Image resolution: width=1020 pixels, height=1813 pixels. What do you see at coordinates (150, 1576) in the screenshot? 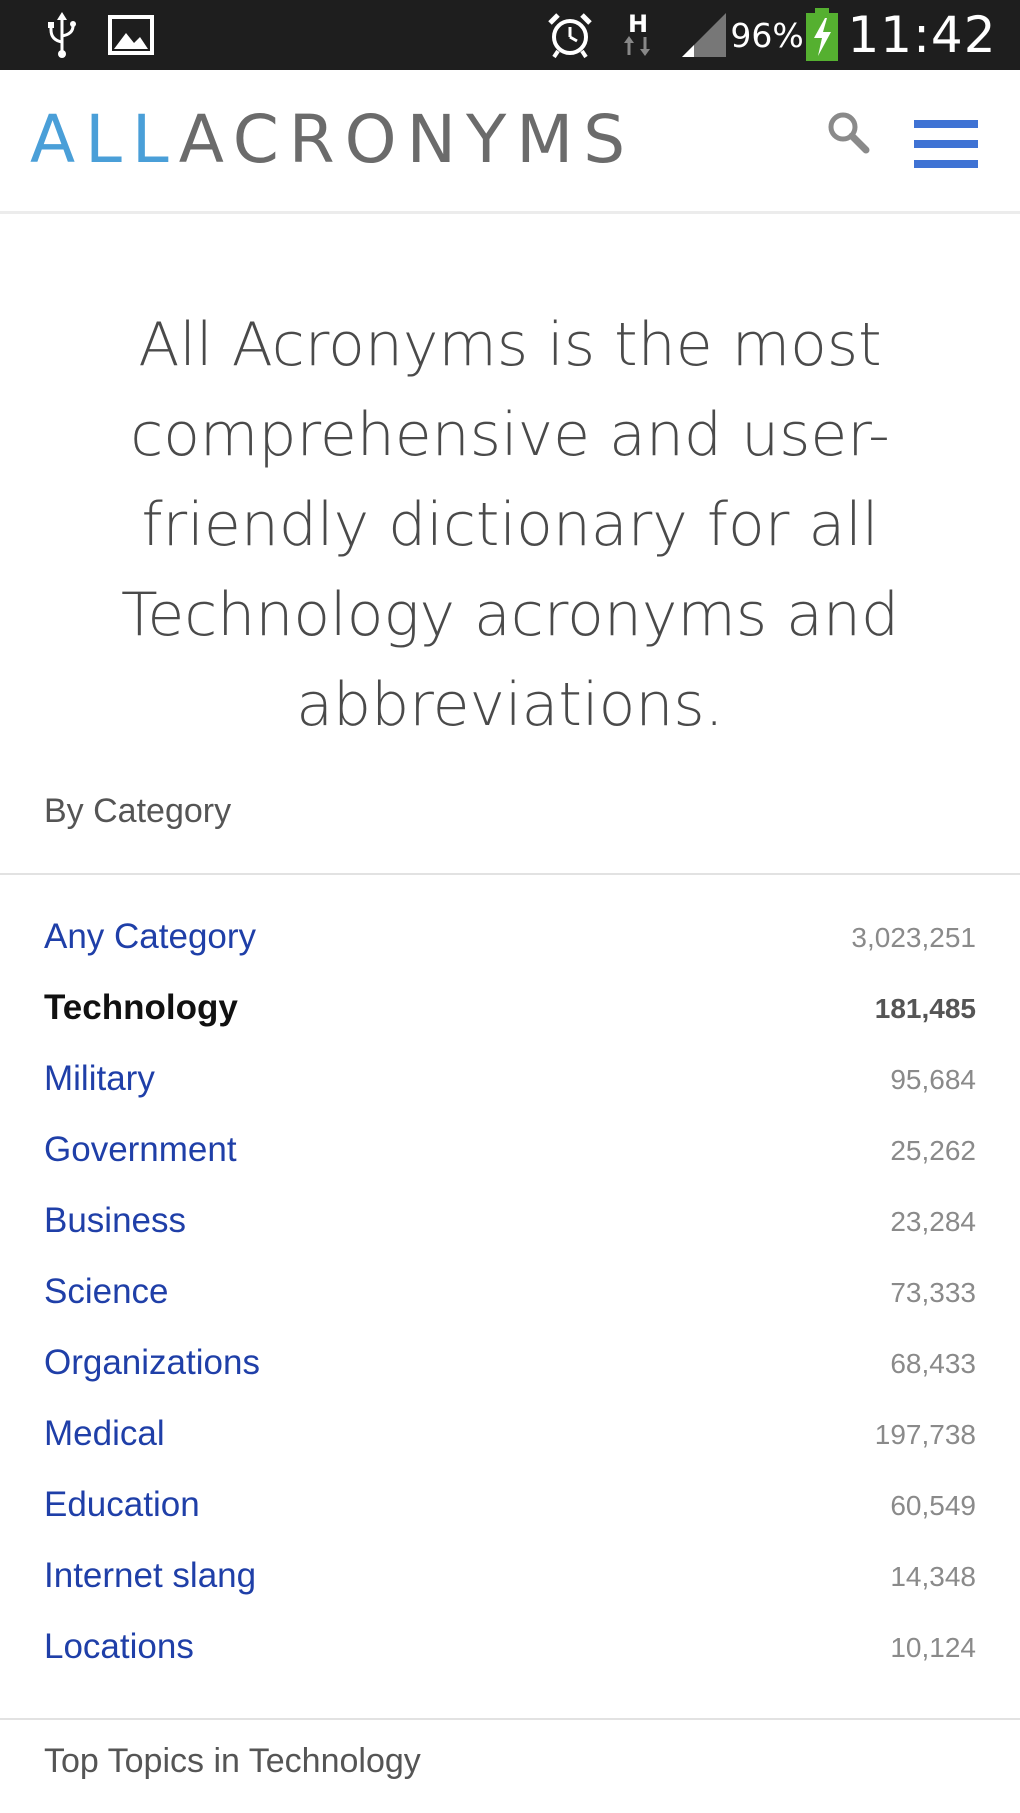
I see `category-link: Internet slang` at bounding box center [150, 1576].